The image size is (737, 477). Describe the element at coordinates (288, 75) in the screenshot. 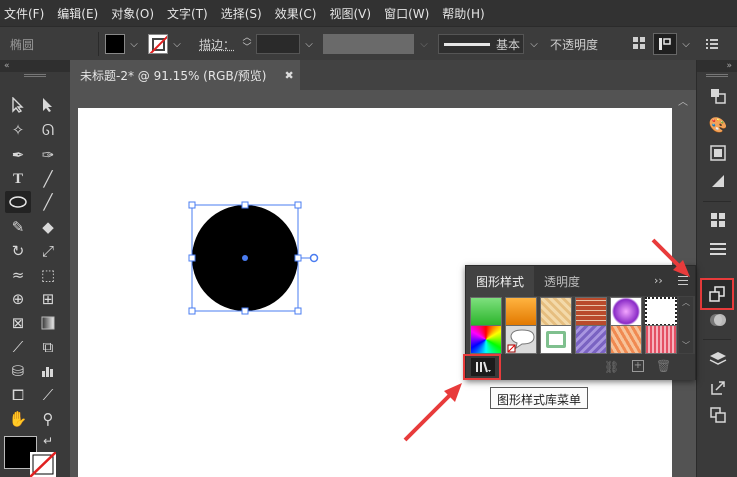

I see `close-icon: ✖` at that location.